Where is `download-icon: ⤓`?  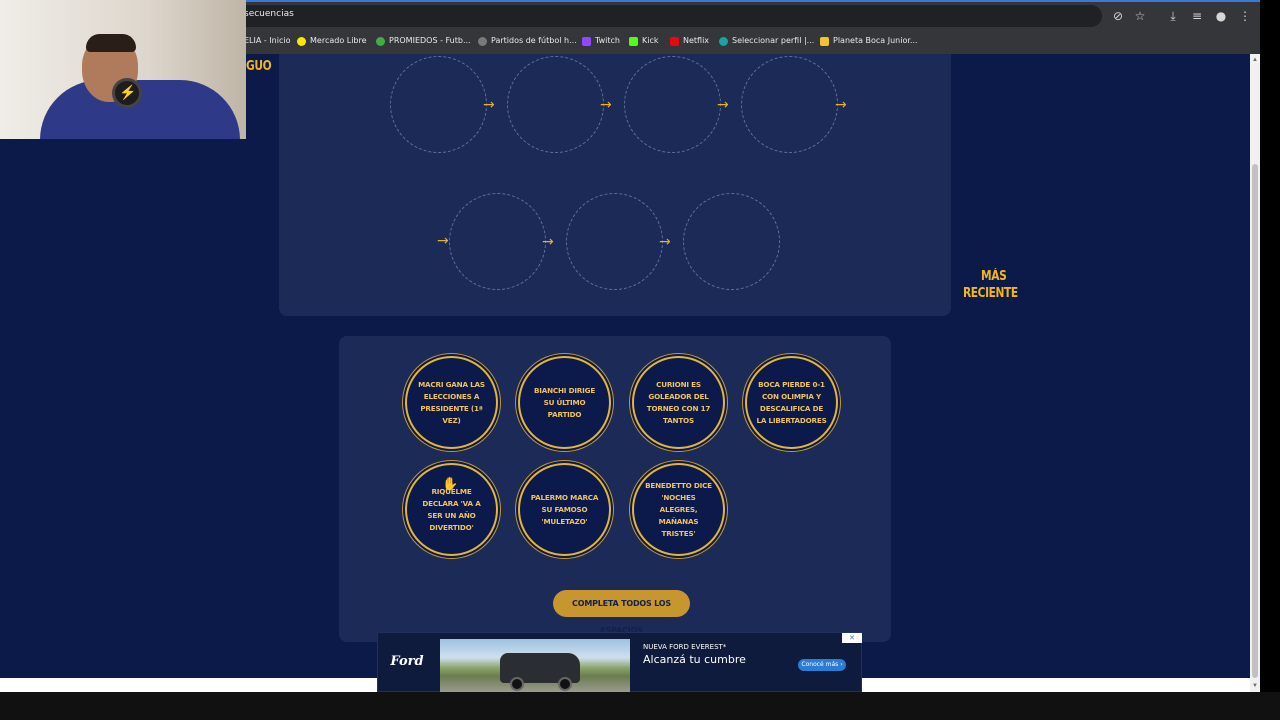 download-icon: ⤓ is located at coordinates (1173, 16).